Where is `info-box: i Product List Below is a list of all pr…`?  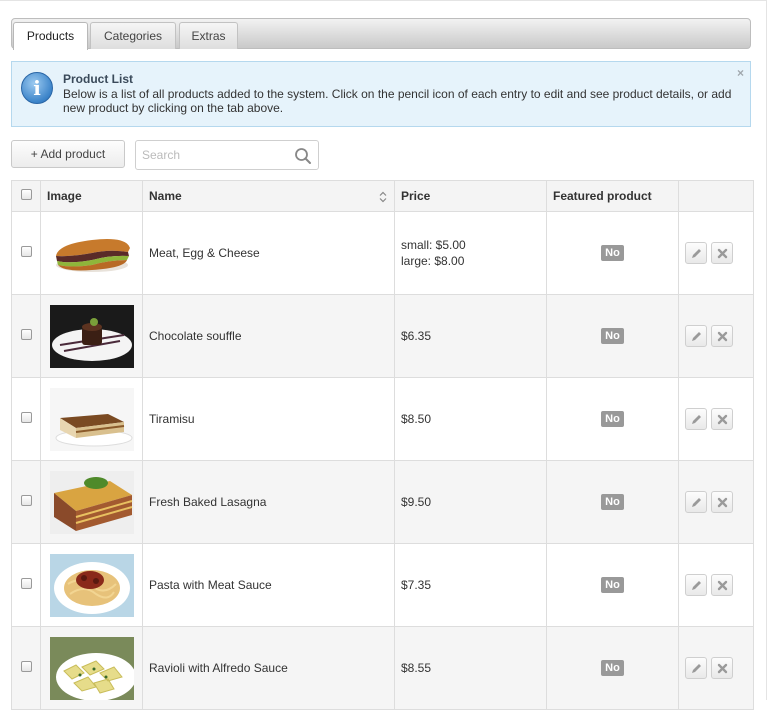
info-box: i Product List Below is a list of all pr… is located at coordinates (381, 94).